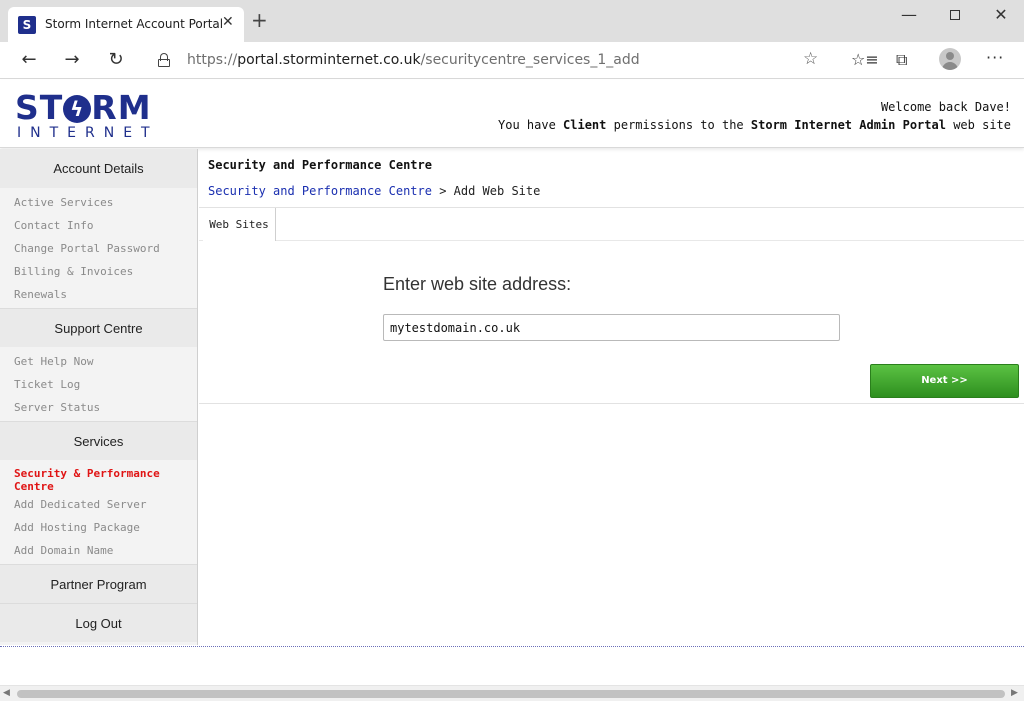 The height and width of the screenshot is (701, 1024). I want to click on lightning-bolt-icon: ϟ, so click(77, 109).